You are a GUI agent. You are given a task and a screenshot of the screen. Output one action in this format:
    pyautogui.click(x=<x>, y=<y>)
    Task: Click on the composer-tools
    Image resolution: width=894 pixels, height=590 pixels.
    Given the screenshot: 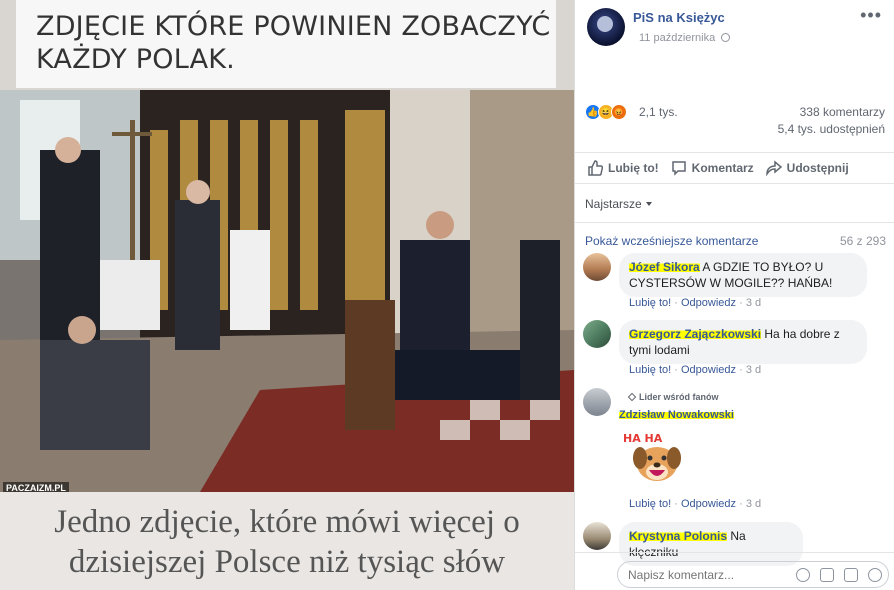 What is the action you would take?
    pyautogui.click(x=834, y=575)
    